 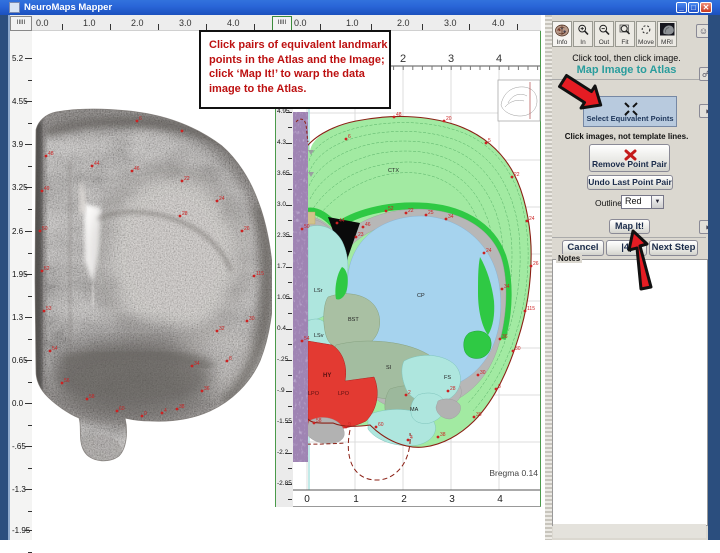 What do you see at coordinates (421, 296) in the screenshot?
I see `svg-text: CP` at bounding box center [421, 296].